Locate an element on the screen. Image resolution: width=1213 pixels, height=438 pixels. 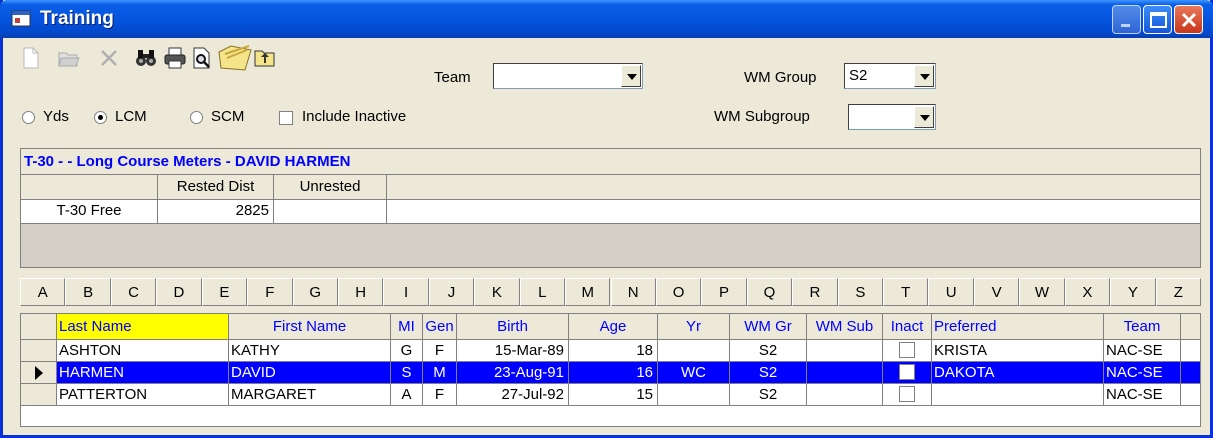
wm-group-select: S2 is located at coordinates (890, 76).